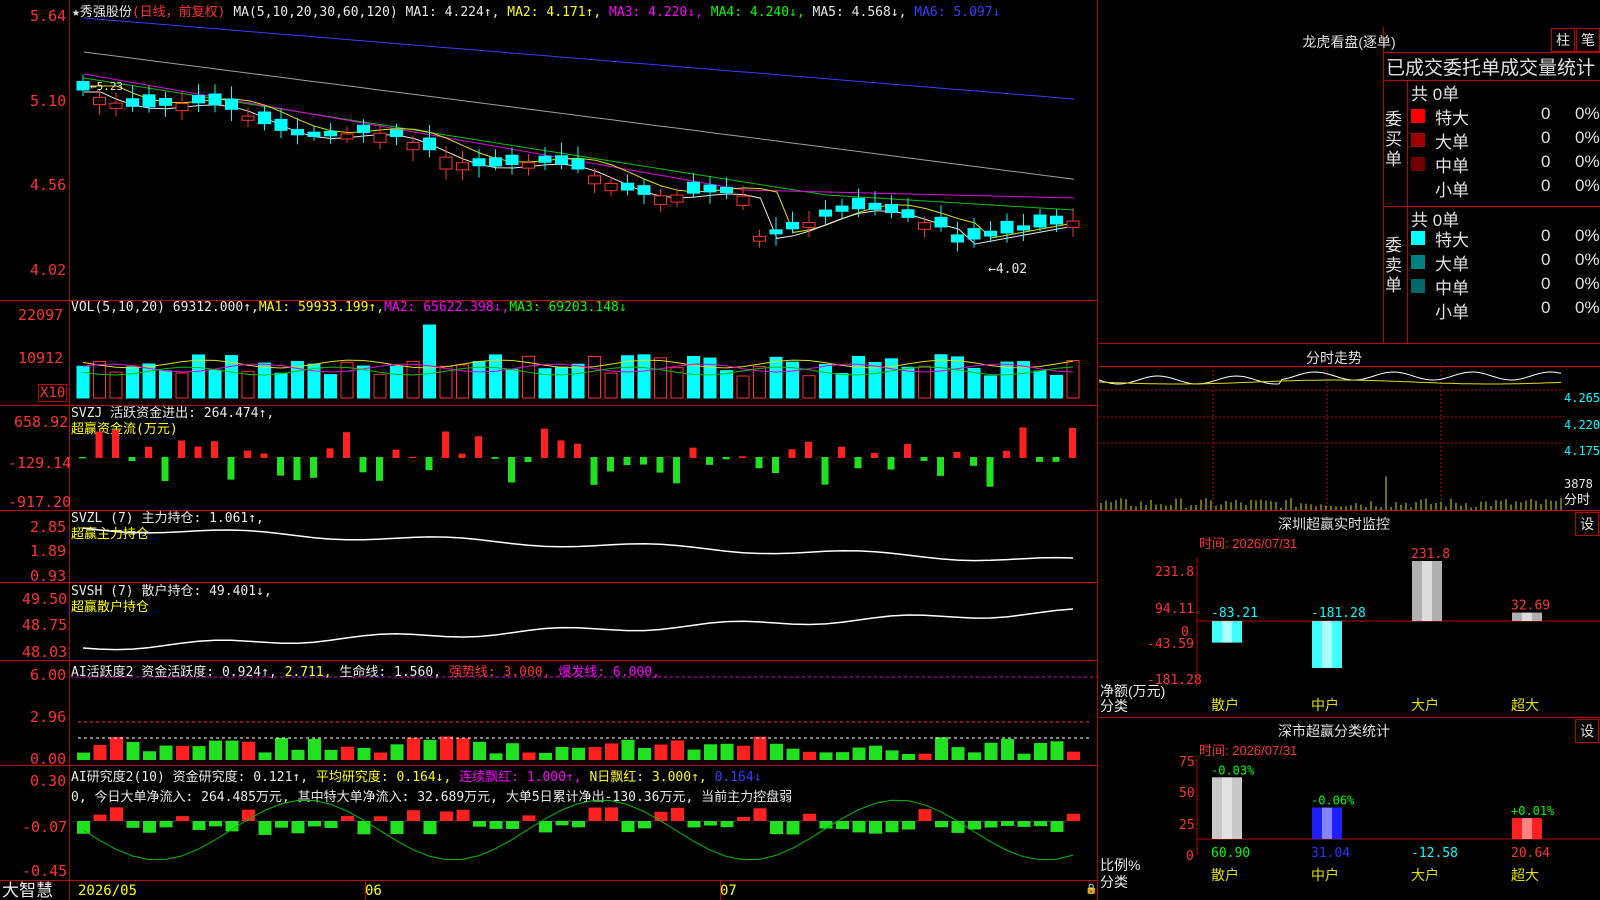  Describe the element at coordinates (1330, 853) in the screenshot. I see `bar-value-label: 31.04` at that location.